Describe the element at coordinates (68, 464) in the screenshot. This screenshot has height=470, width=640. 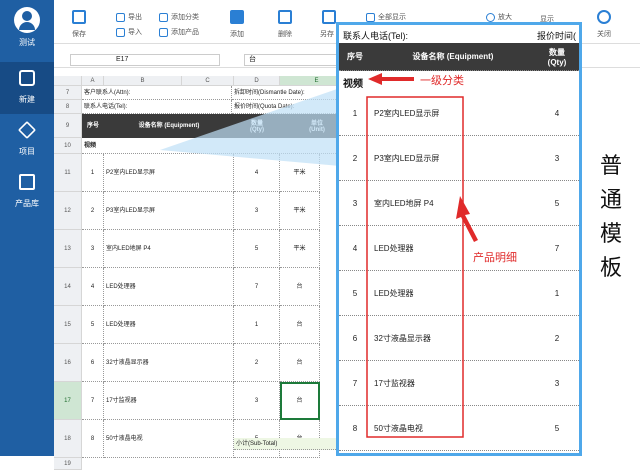
I see `row-header: 19` at that location.